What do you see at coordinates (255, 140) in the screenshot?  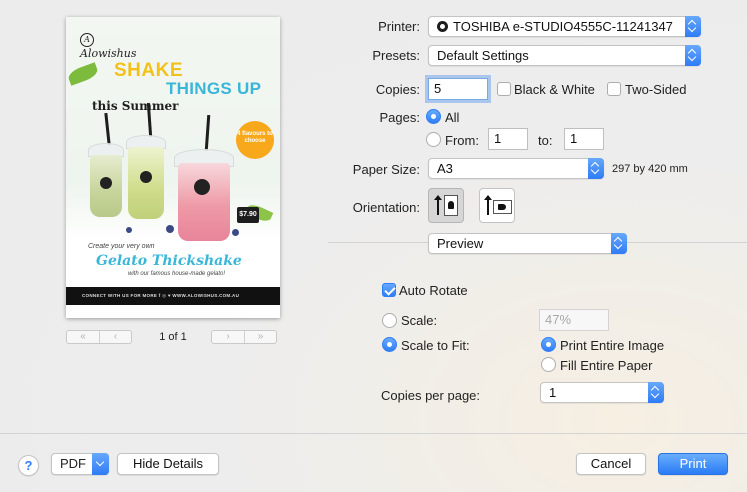 I see `poster-flavours-badge: 4 flavours to choose` at bounding box center [255, 140].